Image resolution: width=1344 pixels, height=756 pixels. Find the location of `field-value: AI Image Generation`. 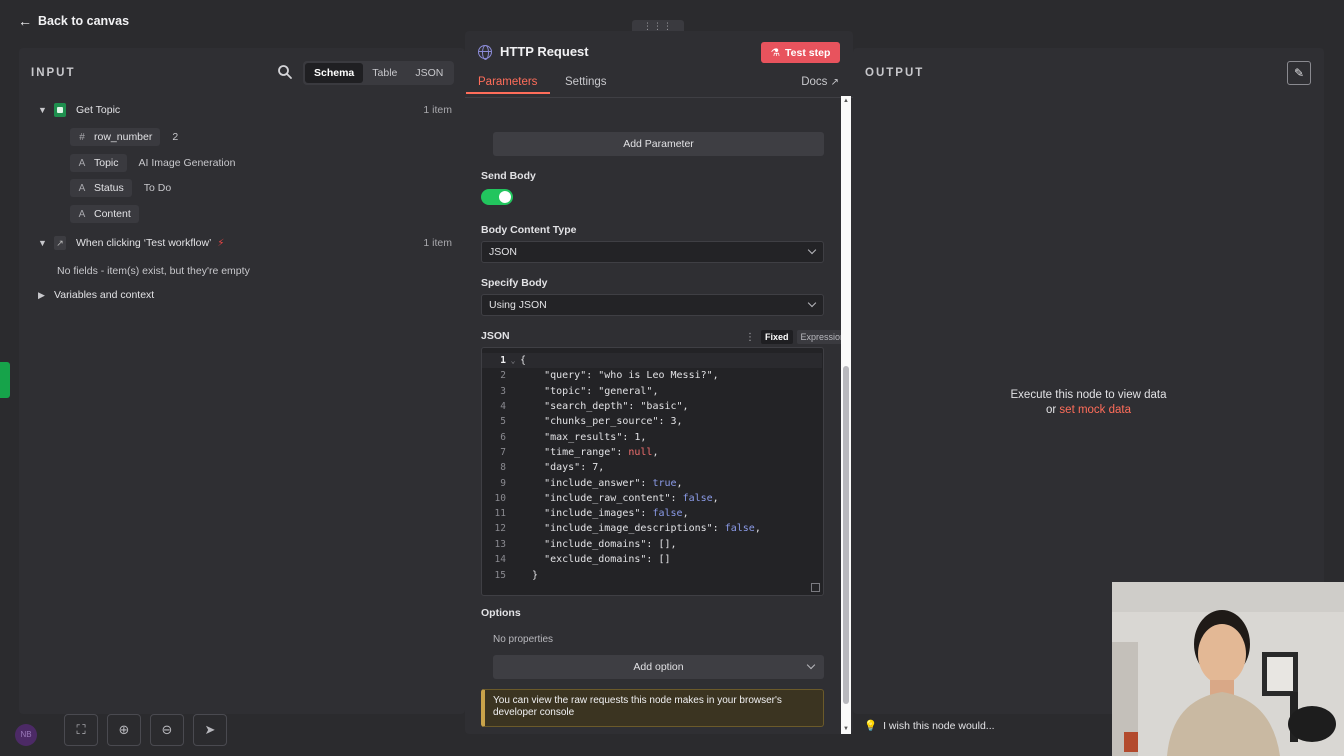

field-value: AI Image Generation is located at coordinates (187, 163).